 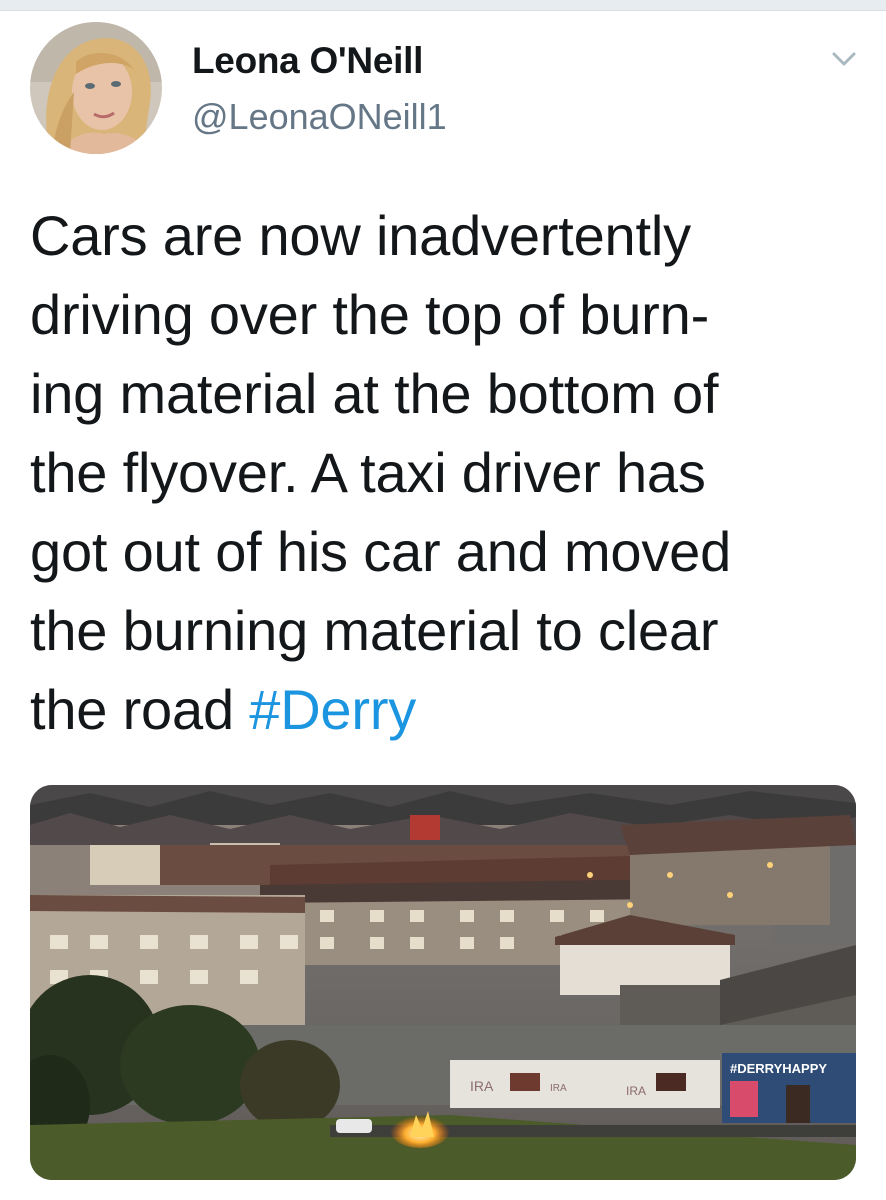 What do you see at coordinates (307, 61) in the screenshot?
I see `author-name: Leona O'Neill` at bounding box center [307, 61].